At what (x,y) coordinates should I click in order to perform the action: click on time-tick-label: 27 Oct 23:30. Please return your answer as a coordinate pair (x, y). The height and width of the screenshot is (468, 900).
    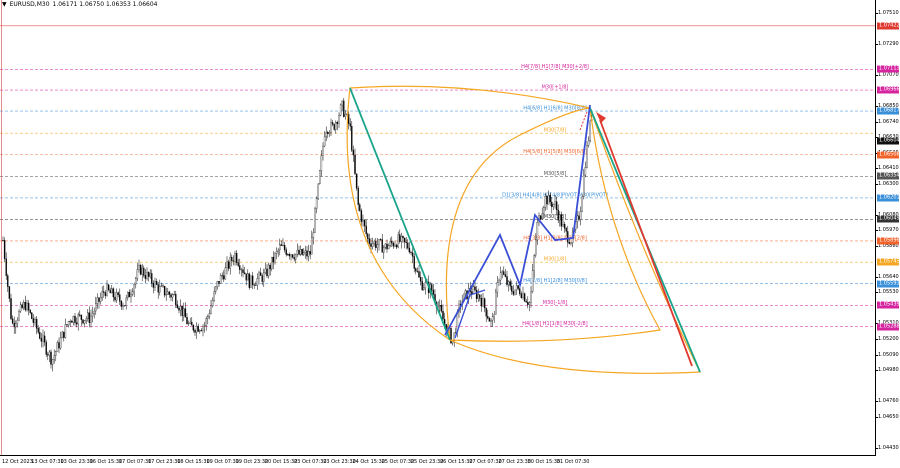
    Looking at the image, I should click on (514, 462).